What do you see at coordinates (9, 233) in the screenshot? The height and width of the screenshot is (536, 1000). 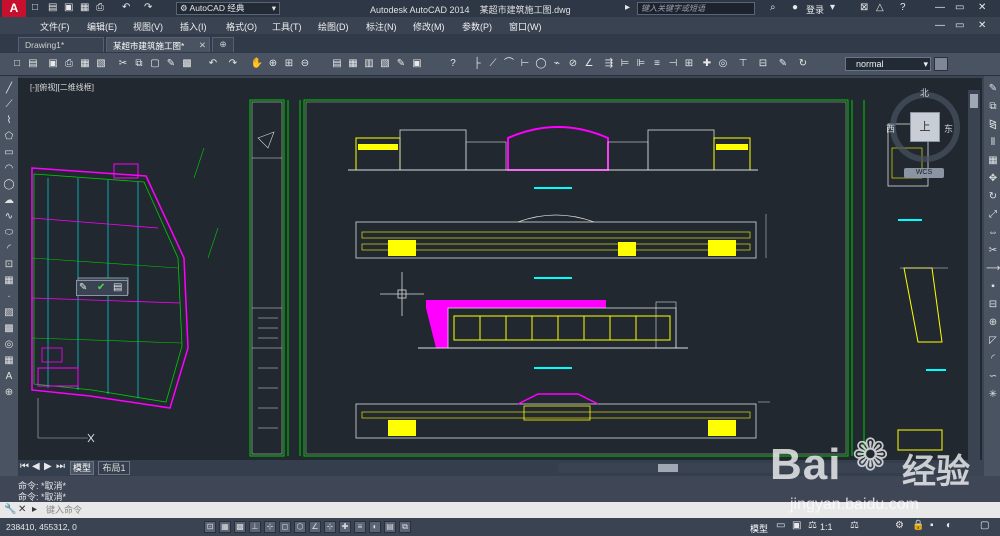 I see `ellipse-icon: ⬭` at bounding box center [9, 233].